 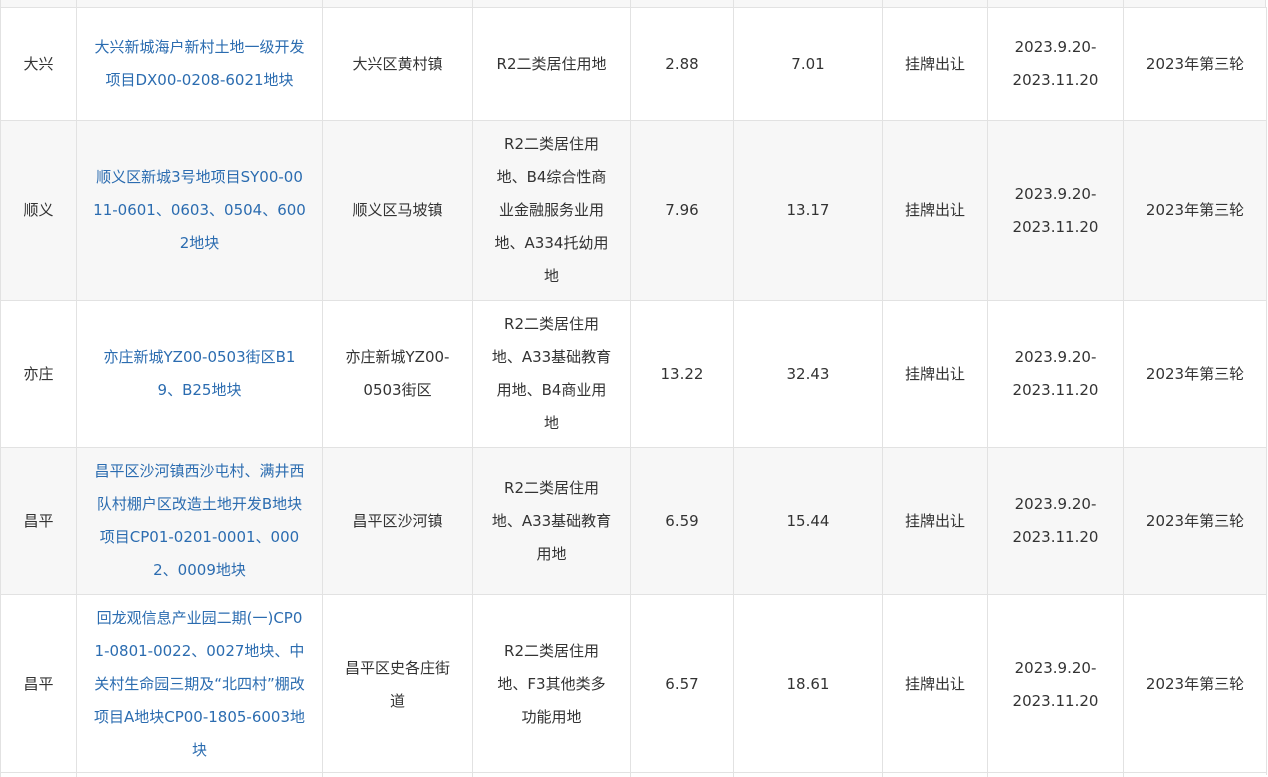 What do you see at coordinates (682, 684) in the screenshot?
I see `area-cell: 6.57` at bounding box center [682, 684].